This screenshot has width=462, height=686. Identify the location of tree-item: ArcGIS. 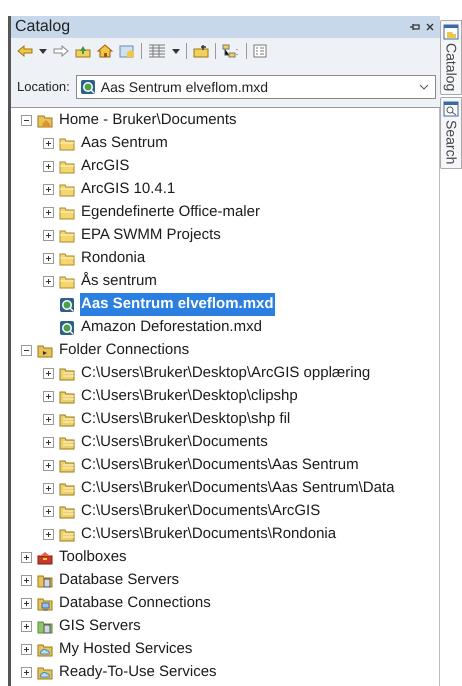
(105, 166).